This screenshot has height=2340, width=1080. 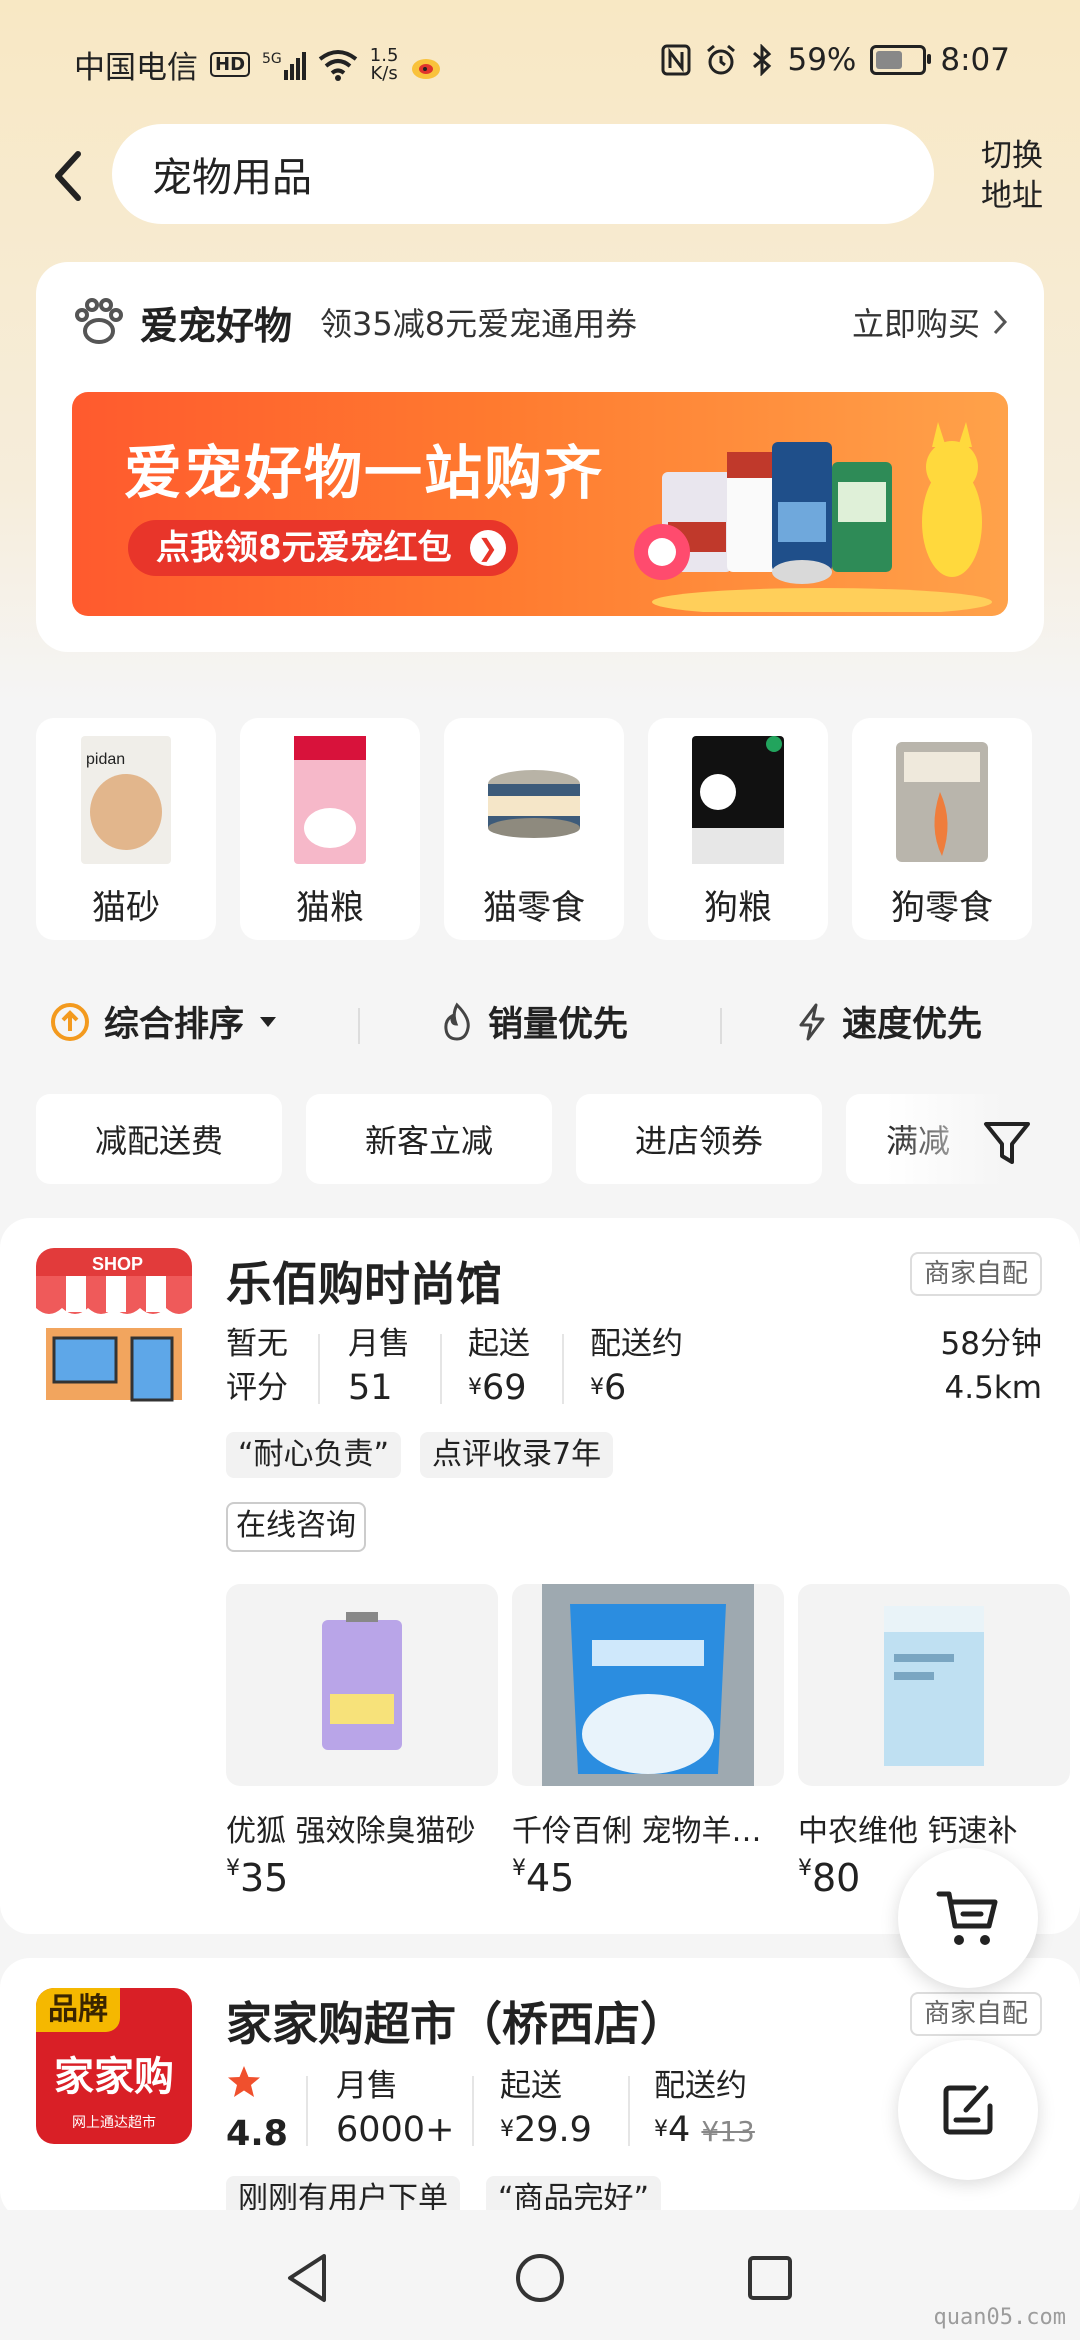 I want to click on banner-title: 爱宠好物一站购齐, so click(x=364, y=473).